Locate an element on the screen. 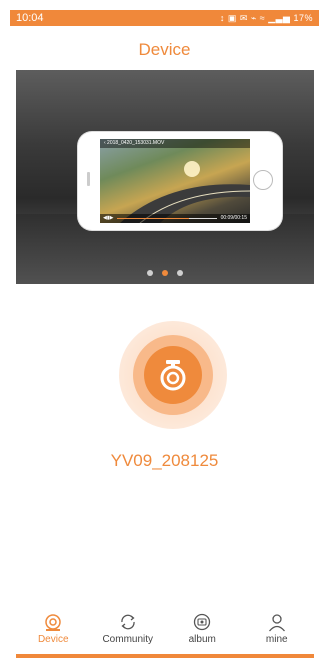  tab-mine: mine is located at coordinates (277, 633).